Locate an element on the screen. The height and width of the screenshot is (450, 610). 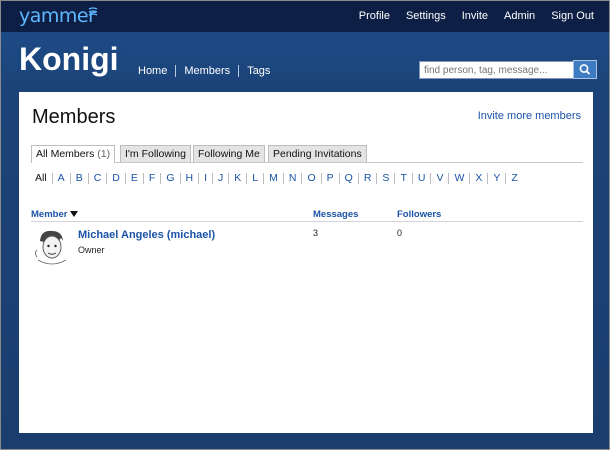
letter-y: Y is located at coordinates (496, 178).